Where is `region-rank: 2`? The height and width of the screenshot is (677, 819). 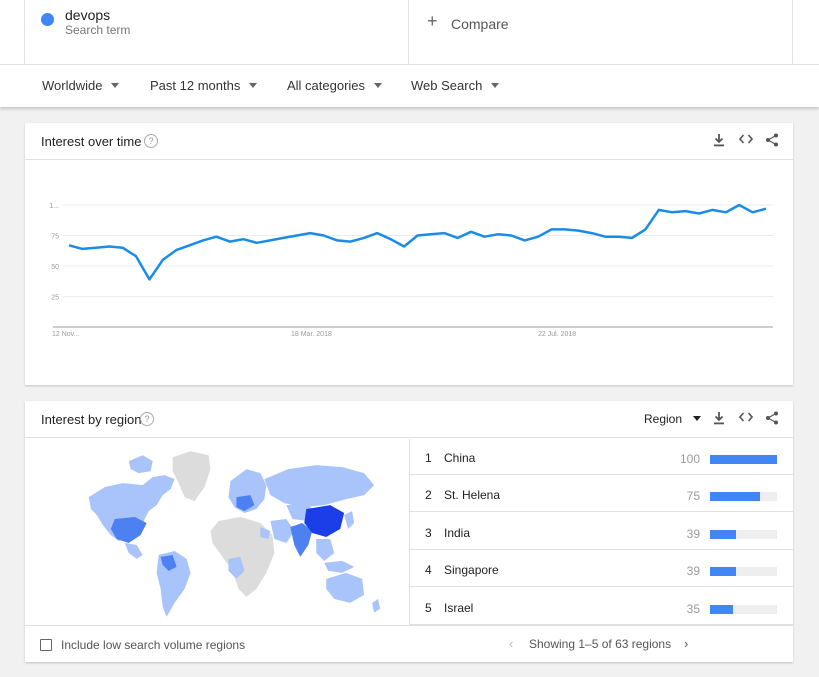
region-rank: 2 is located at coordinates (428, 495).